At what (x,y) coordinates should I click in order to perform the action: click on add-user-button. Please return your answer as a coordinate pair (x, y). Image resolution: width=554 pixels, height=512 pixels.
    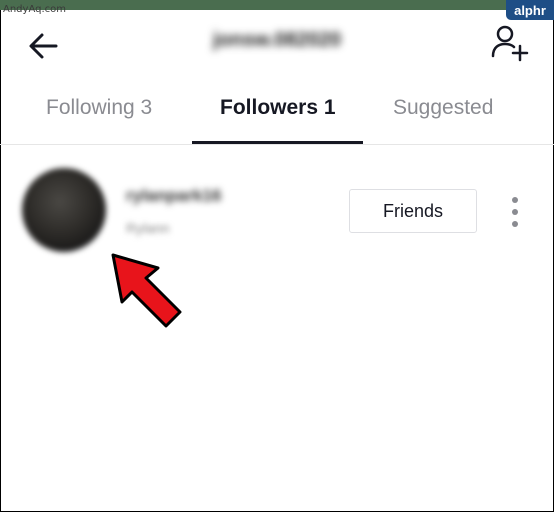
    Looking at the image, I should click on (510, 42).